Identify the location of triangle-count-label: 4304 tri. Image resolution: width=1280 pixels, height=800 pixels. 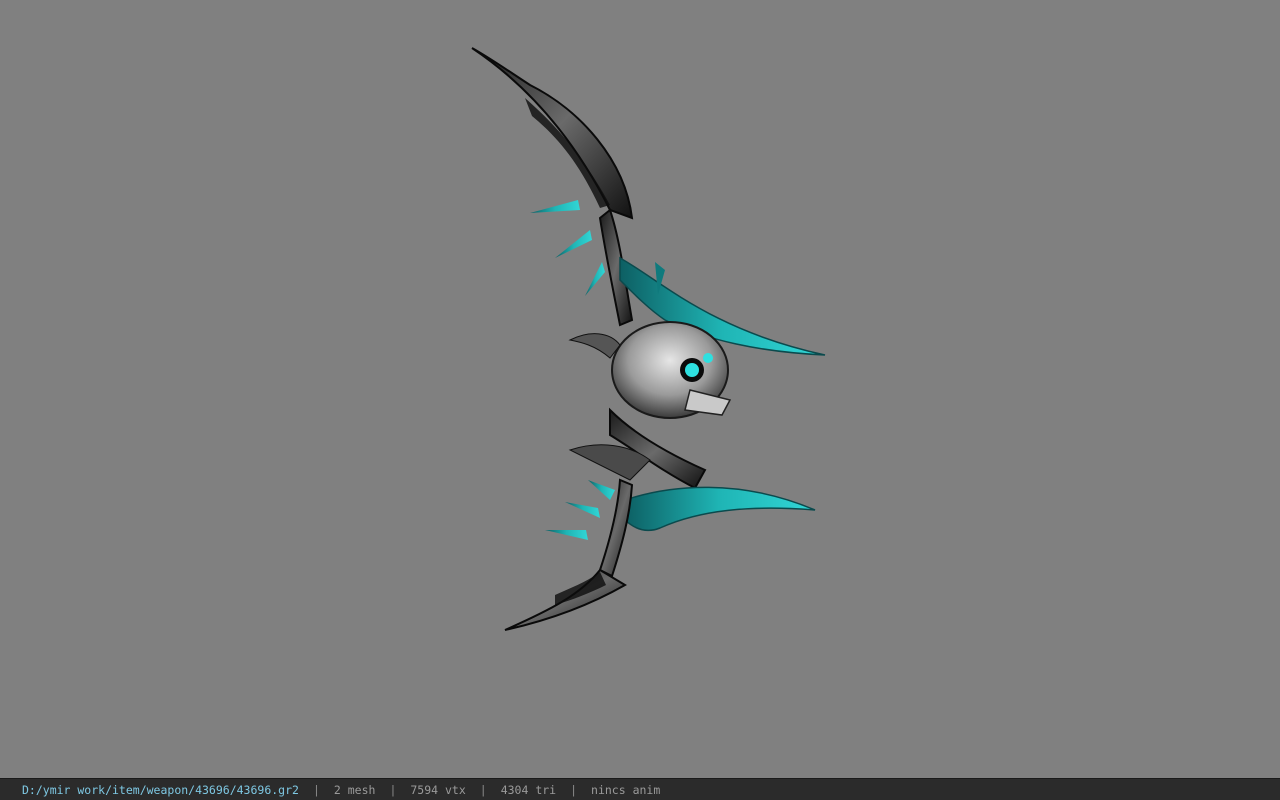
(528, 789).